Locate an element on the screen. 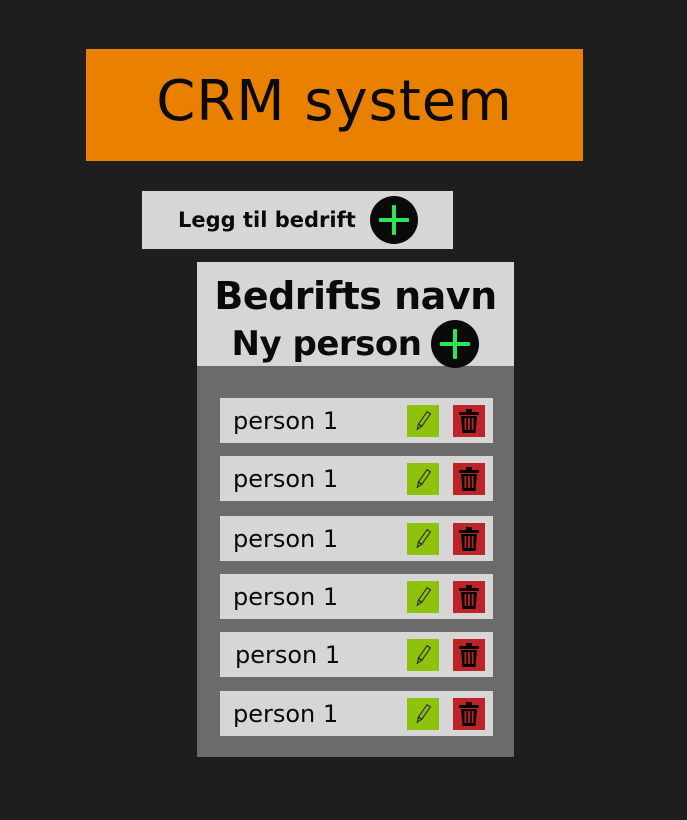  app-header: CRM system is located at coordinates (334, 105).